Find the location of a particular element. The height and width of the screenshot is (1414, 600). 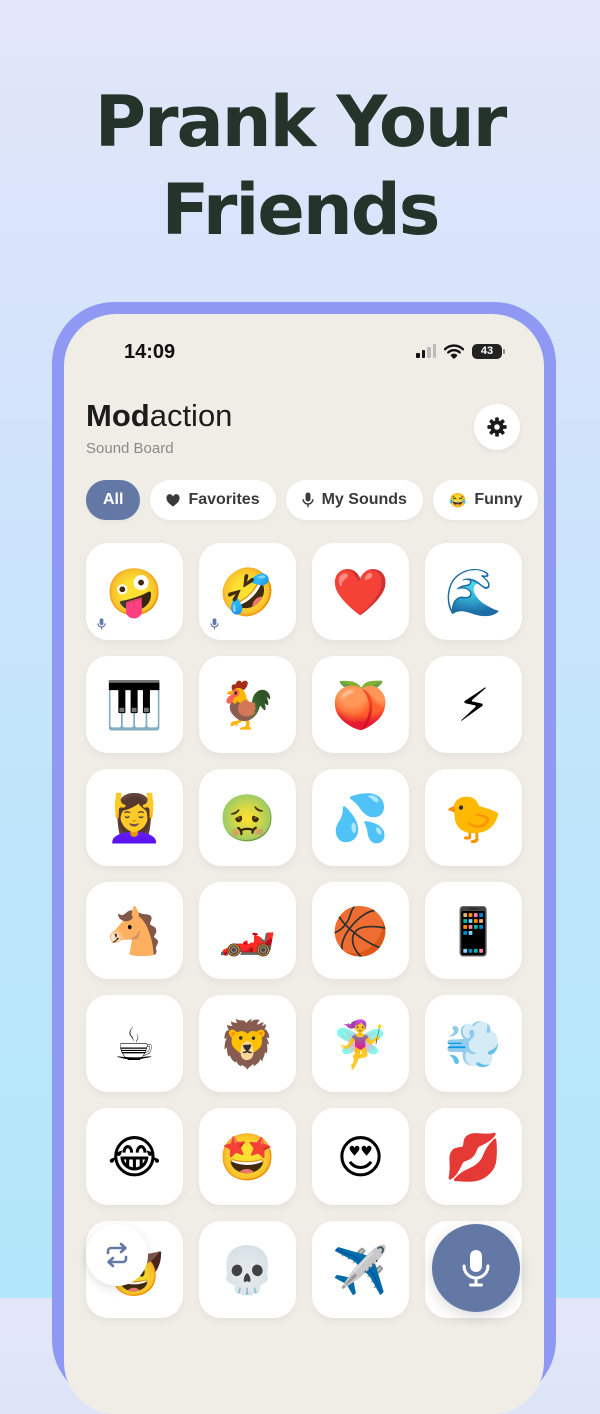

sound-emoji: 🤩 is located at coordinates (247, 1156).